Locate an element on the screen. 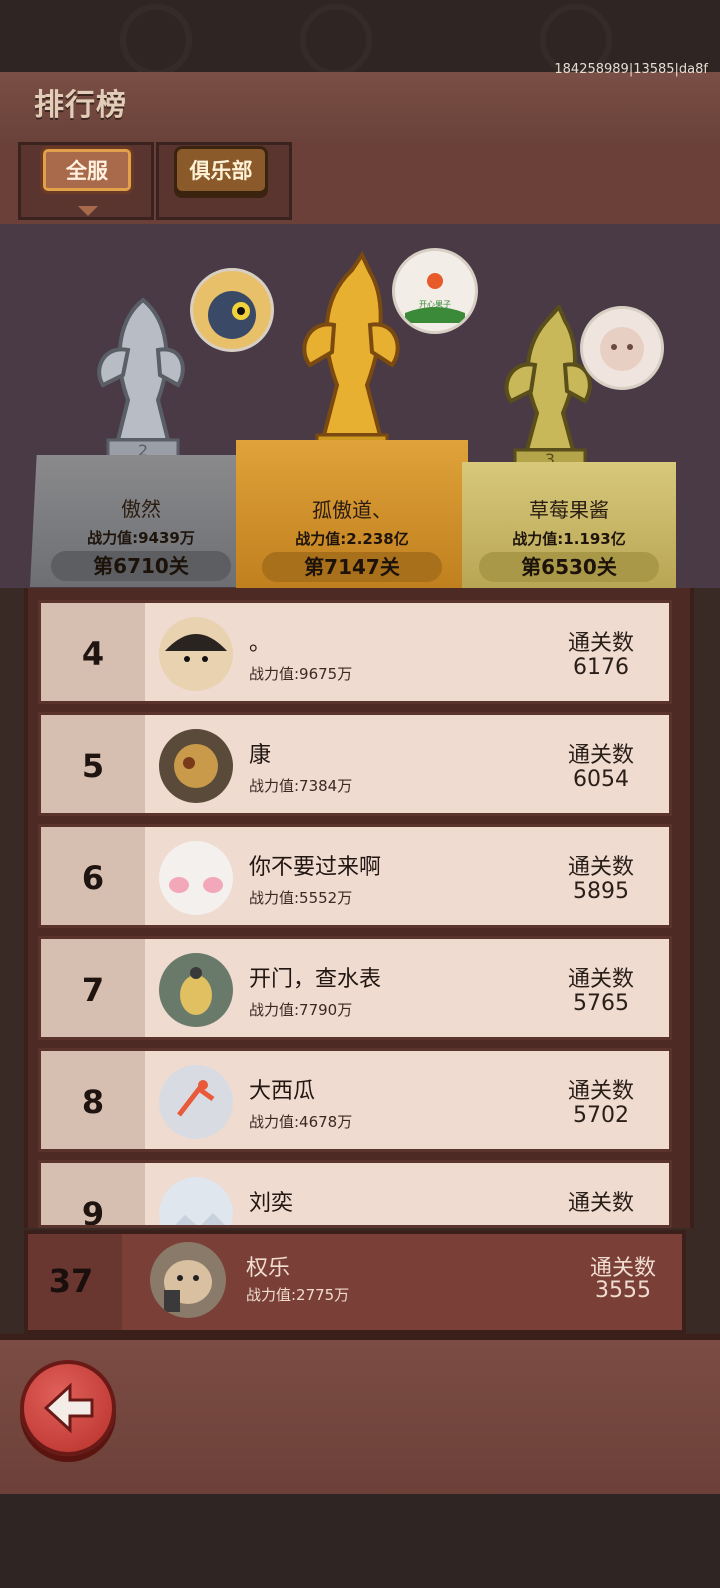 The width and height of the screenshot is (720, 1588). levels-cleared-value: 5702 is located at coordinates (601, 1115).